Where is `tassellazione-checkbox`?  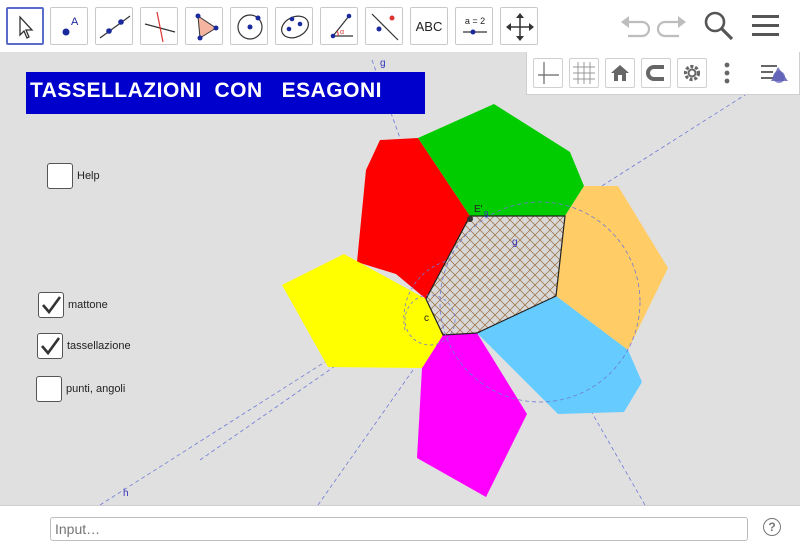 tassellazione-checkbox is located at coordinates (50, 346).